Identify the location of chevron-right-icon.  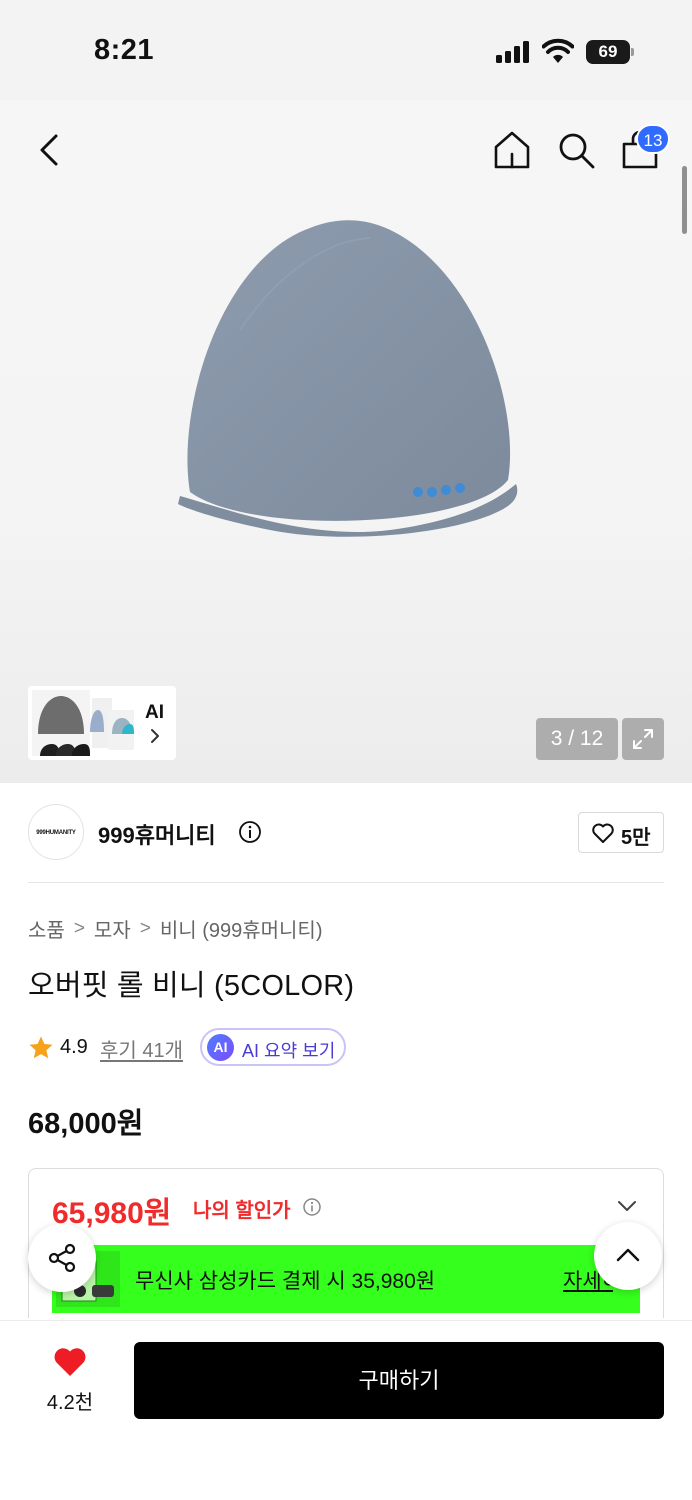
(155, 736).